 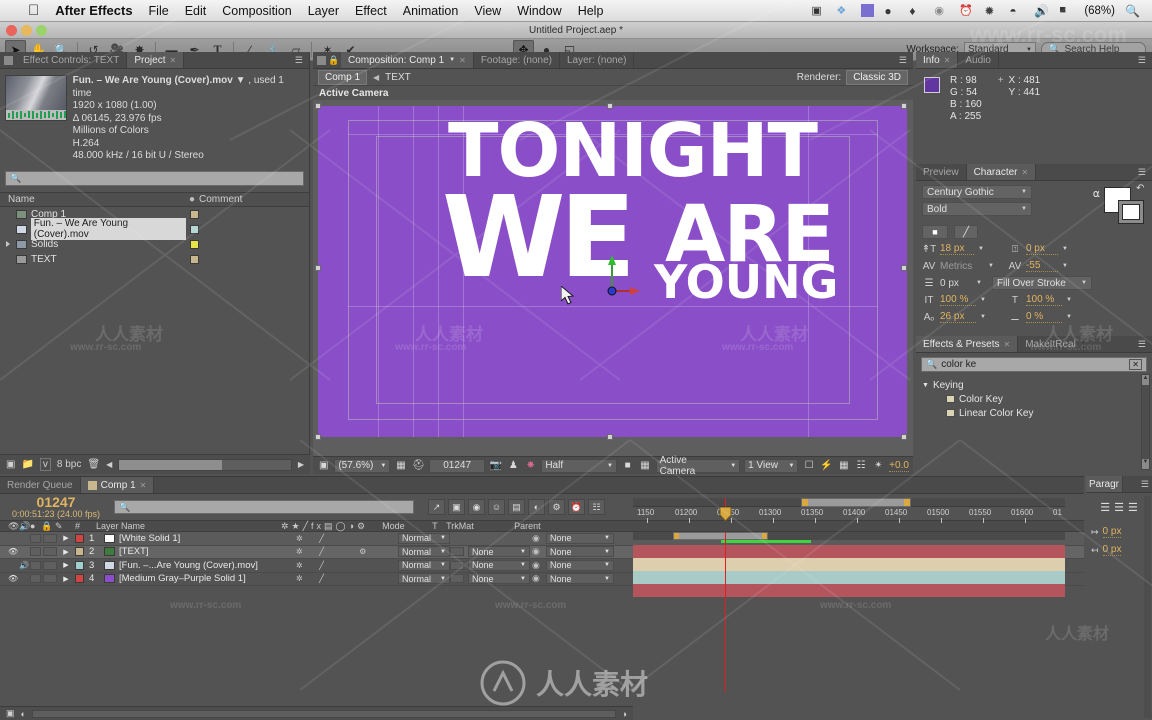 What do you see at coordinates (154, 229) in the screenshot?
I see `list-item: Fun. – We Are Young (Cover).mov` at bounding box center [154, 229].